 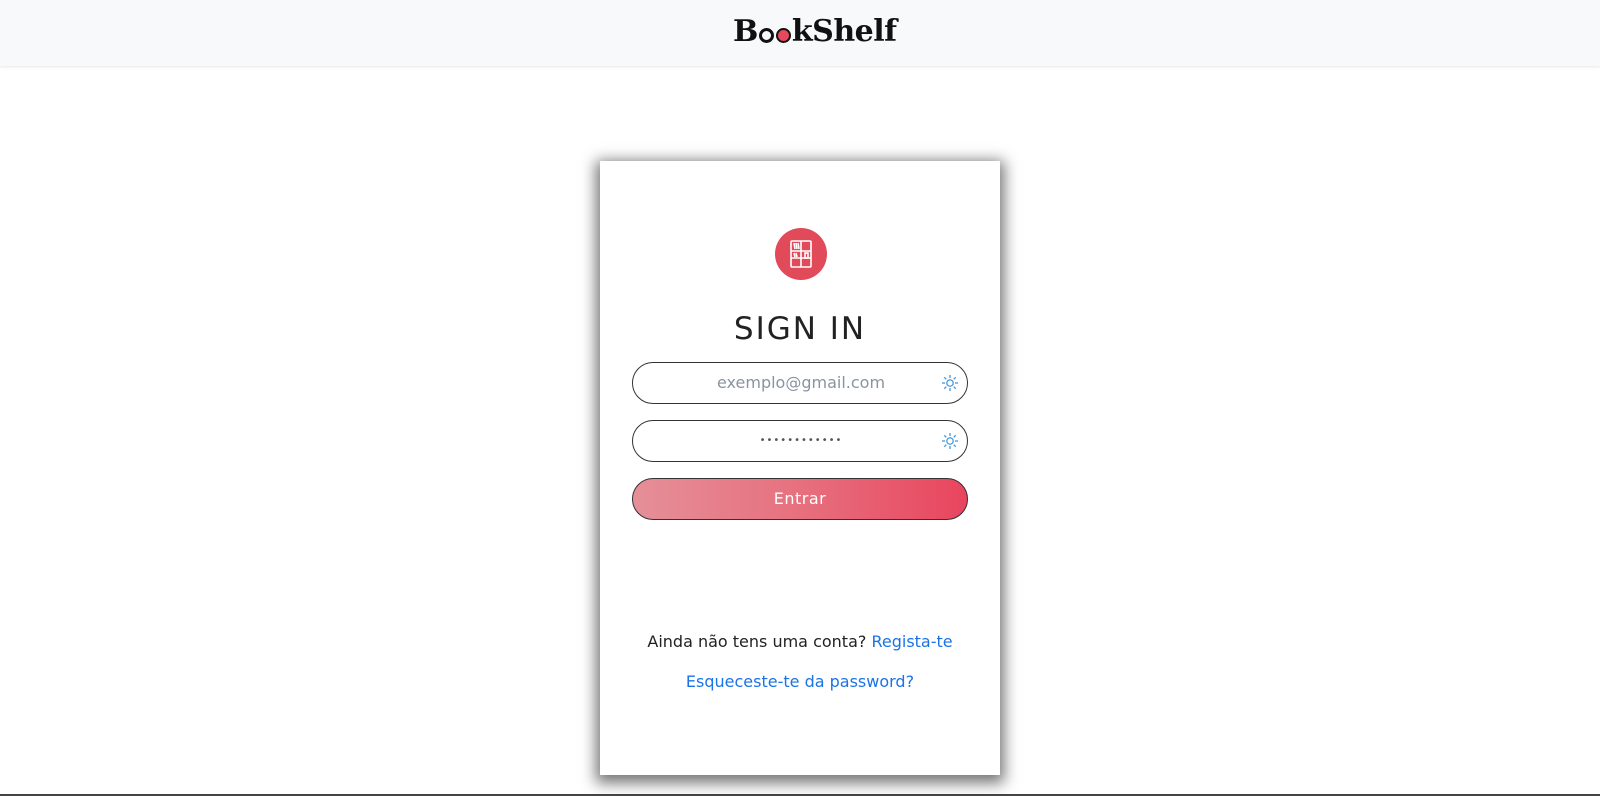 I want to click on email-placeholder: exemplo@gmail.com, so click(x=801, y=382).